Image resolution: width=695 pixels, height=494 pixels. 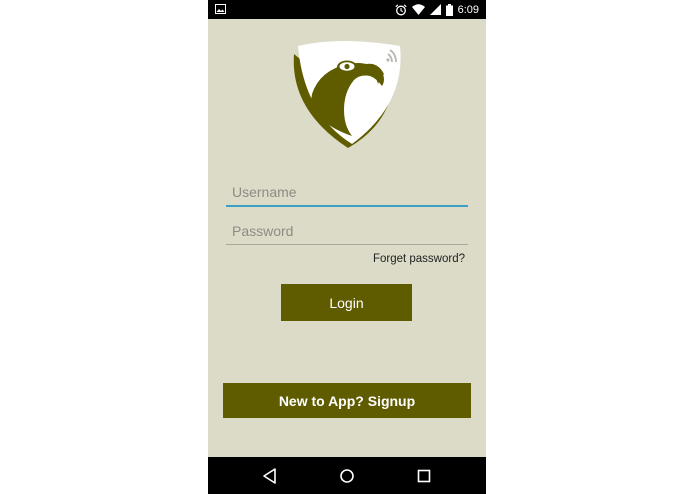 I want to click on username-input, so click(x=347, y=193).